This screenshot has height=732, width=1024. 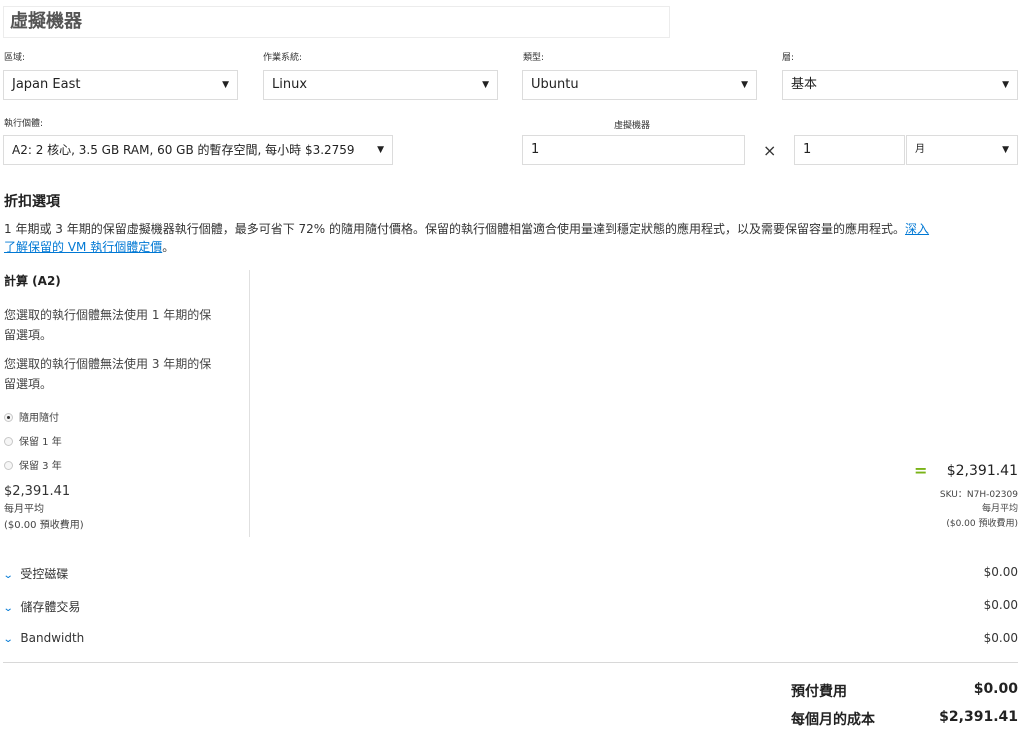 What do you see at coordinates (804, 84) in the screenshot?
I see `tier-select-value: 基本` at bounding box center [804, 84].